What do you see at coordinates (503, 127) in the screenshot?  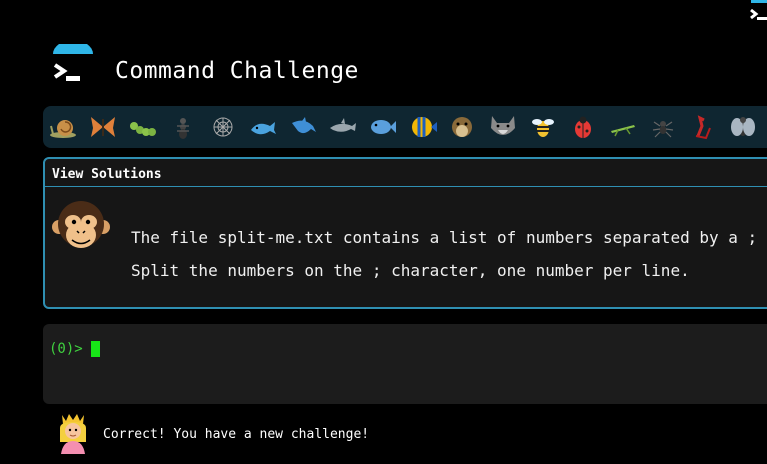 I see `wolf-icon` at bounding box center [503, 127].